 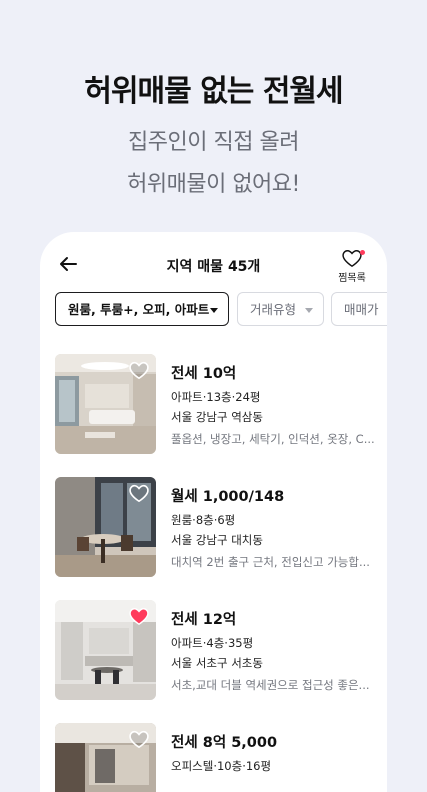 What do you see at coordinates (213, 751) in the screenshot?
I see `listing-card: 전세 8억 5,000 오피스텔·10층·16평` at bounding box center [213, 751].